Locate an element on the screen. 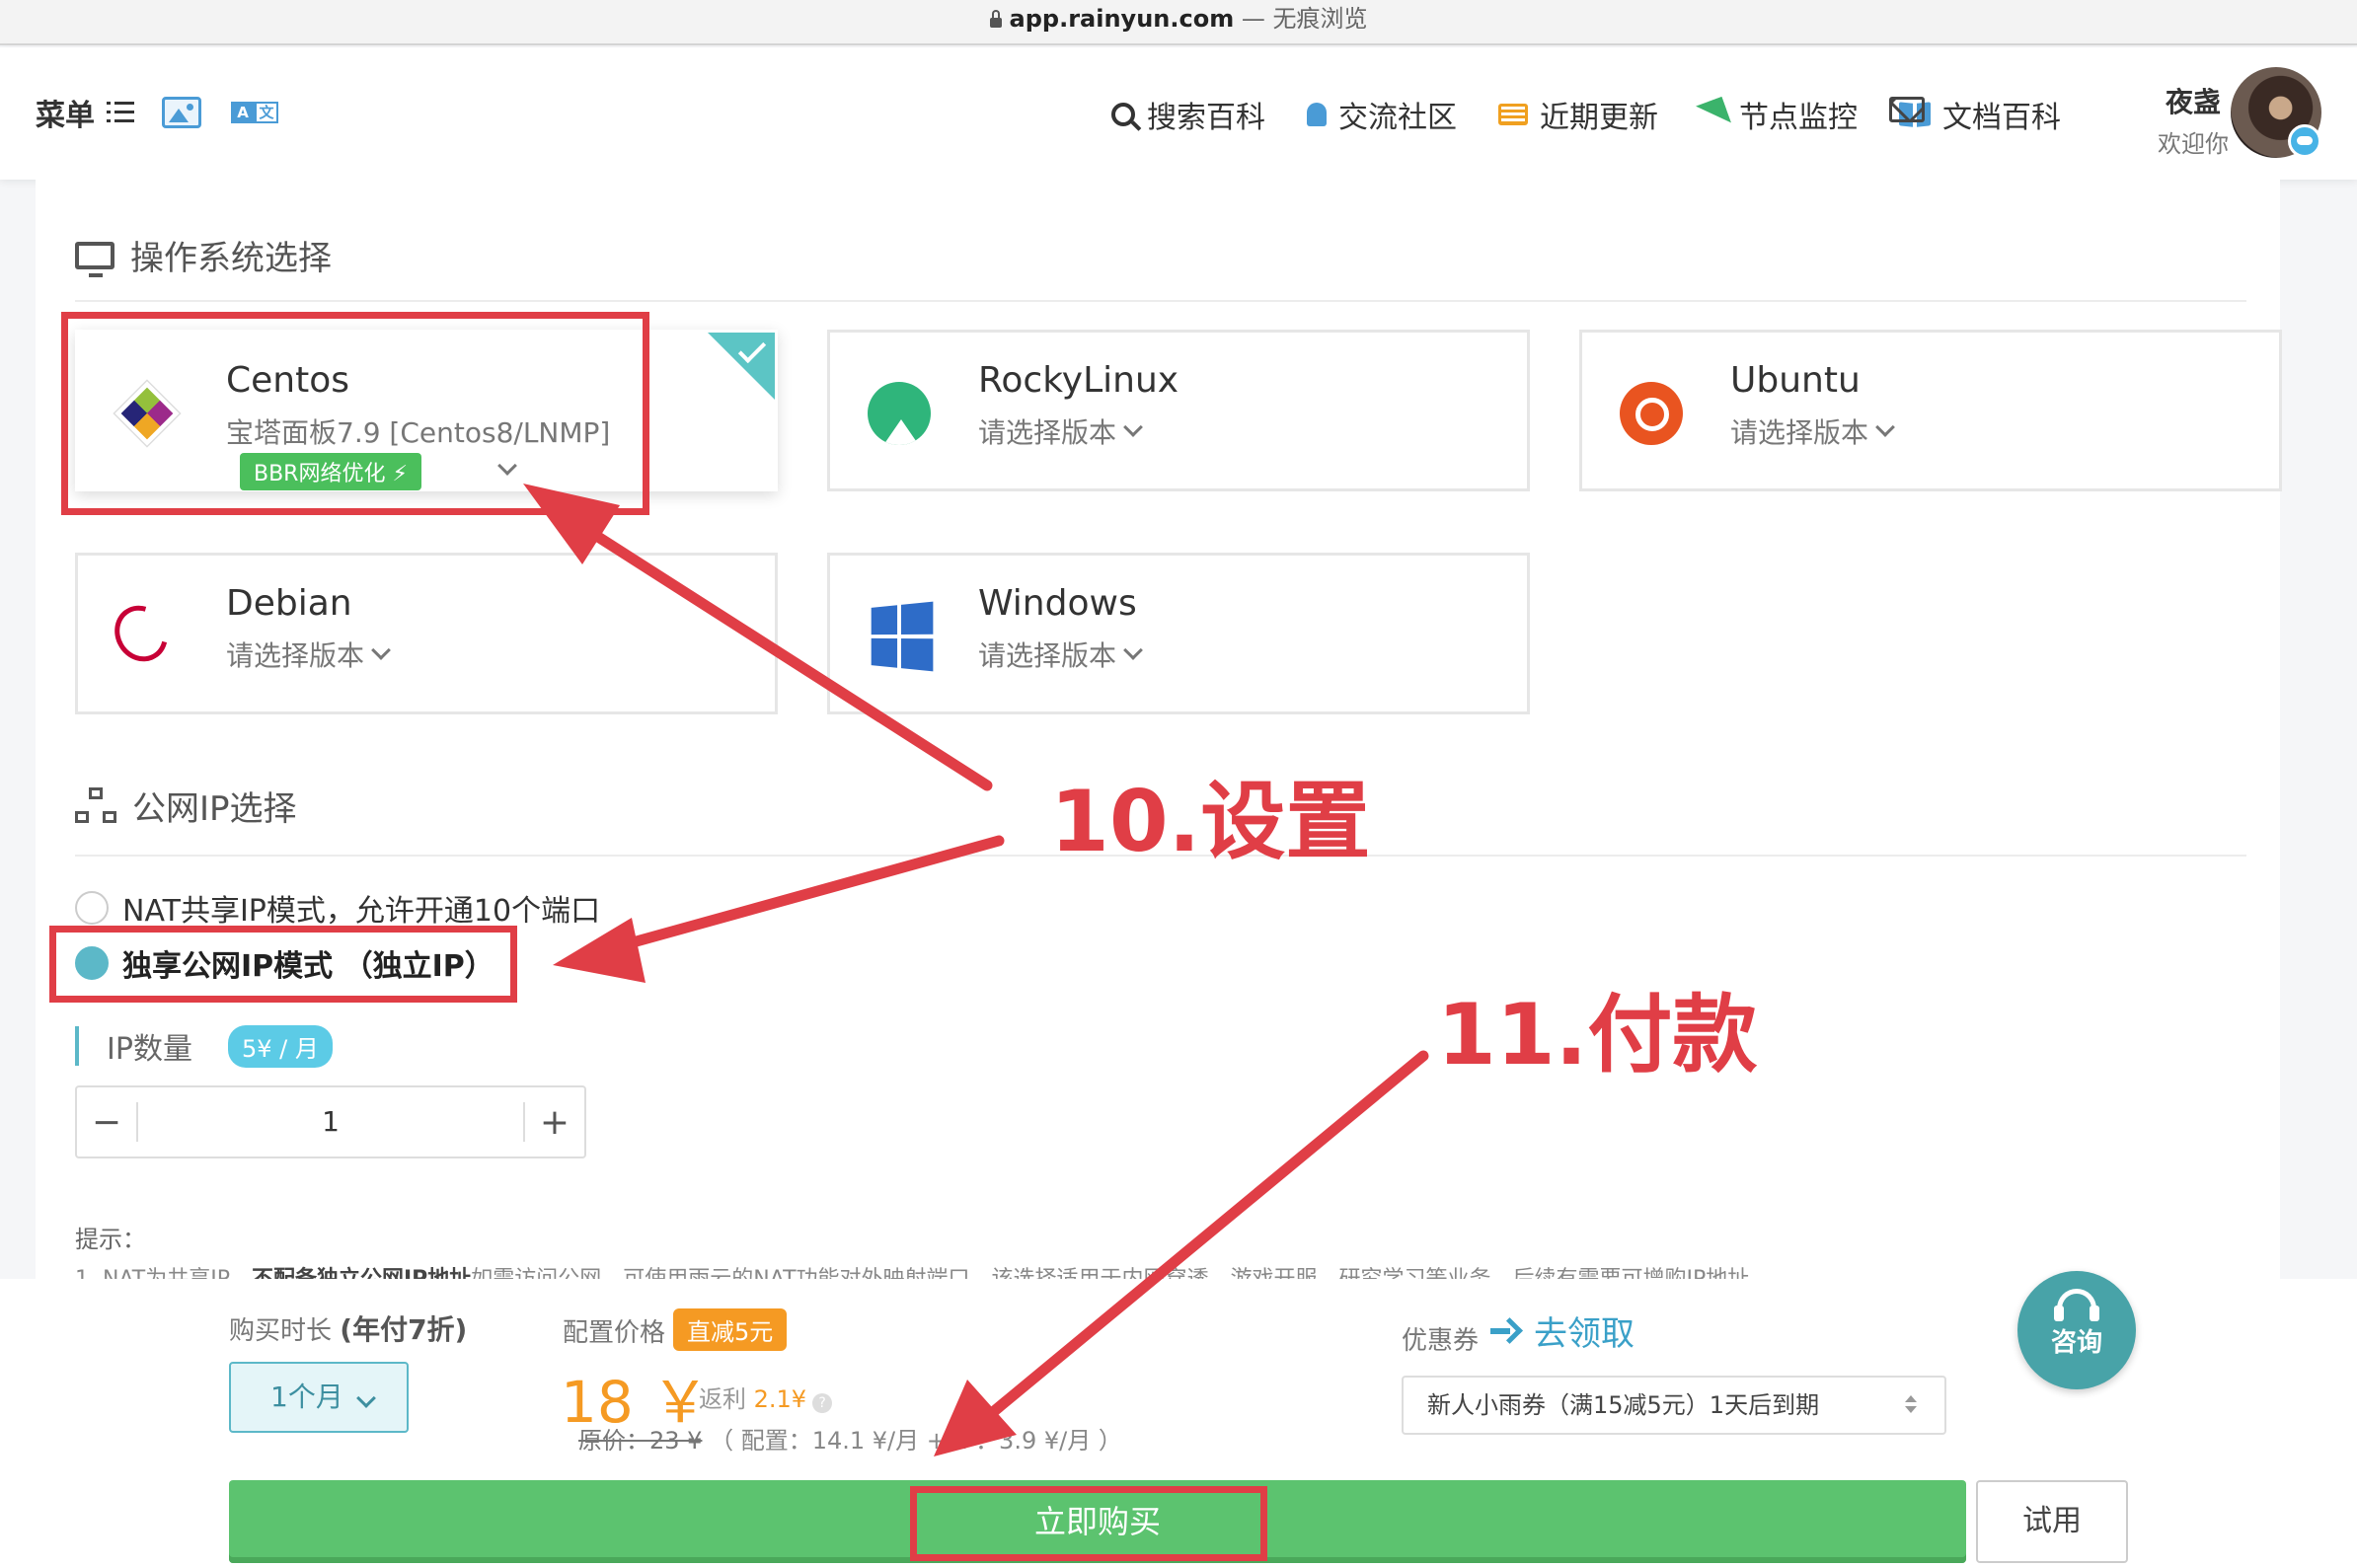 This screenshot has width=2357, height=1568. monitor-icon is located at coordinates (95, 259).